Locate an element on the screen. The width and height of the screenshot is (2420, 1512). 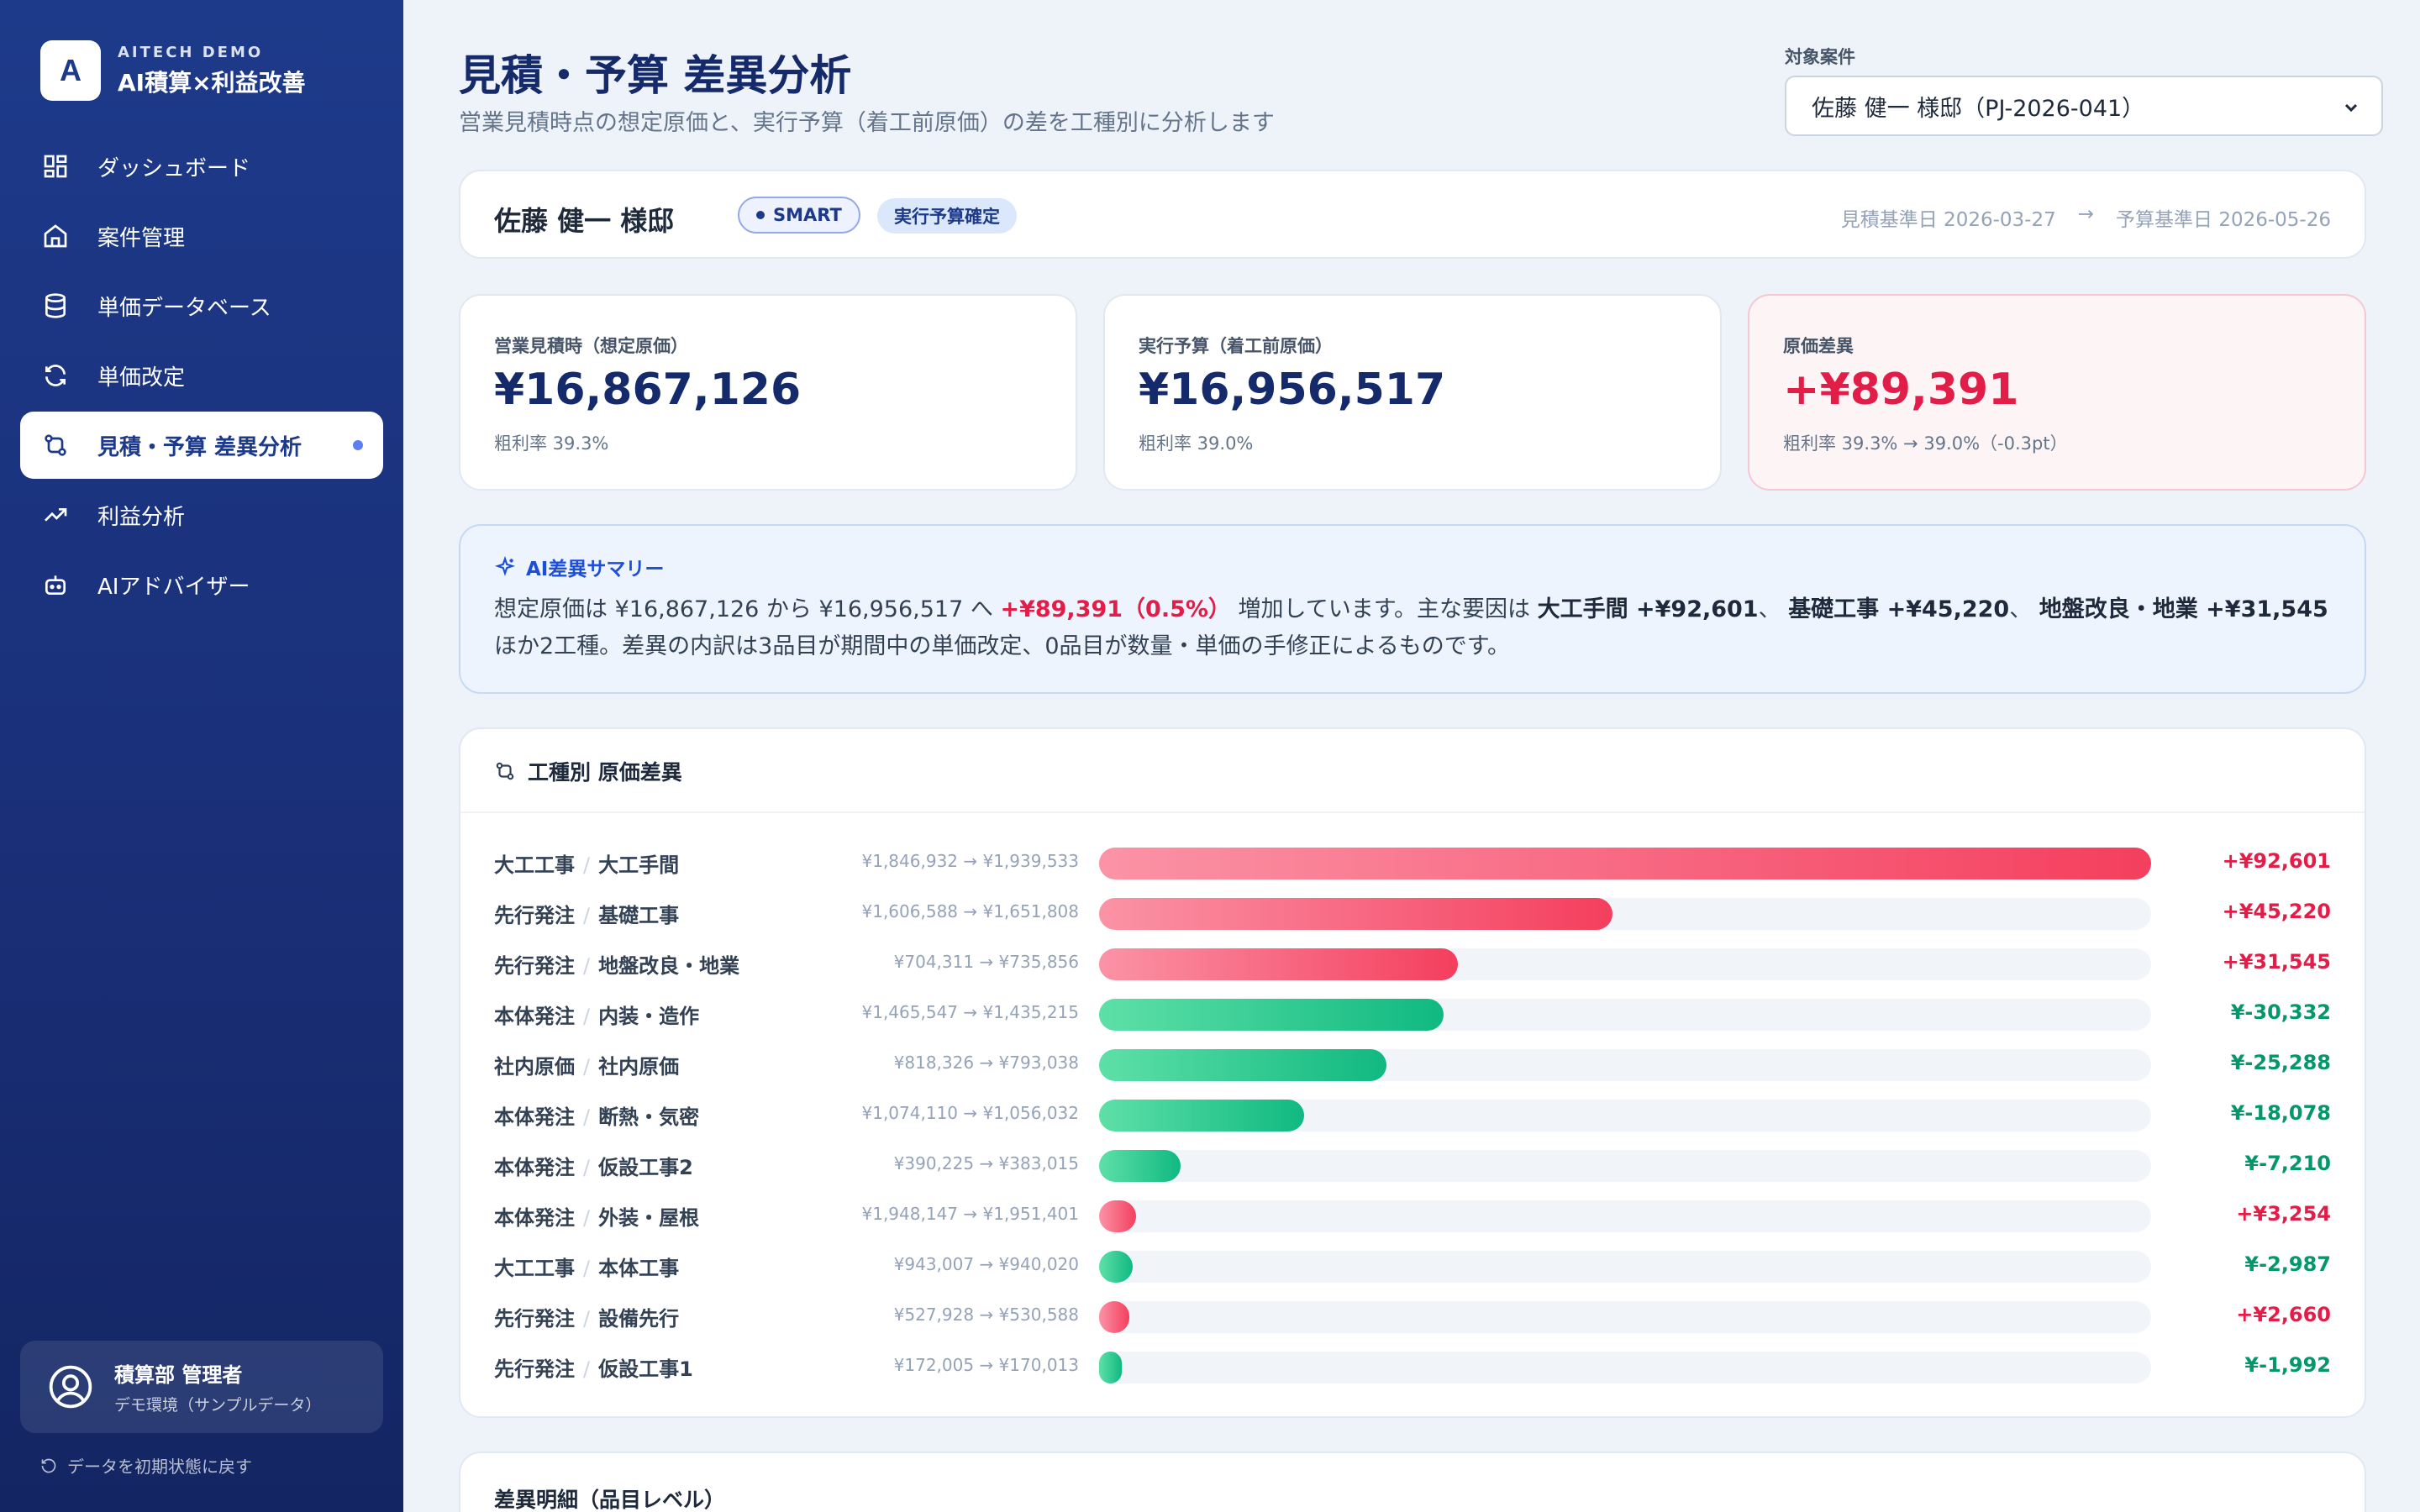
variance-row: 先行発注 / 仮設工事1 ¥172,005 → ¥170,013 ¥-1,992 is located at coordinates (1412, 1367).